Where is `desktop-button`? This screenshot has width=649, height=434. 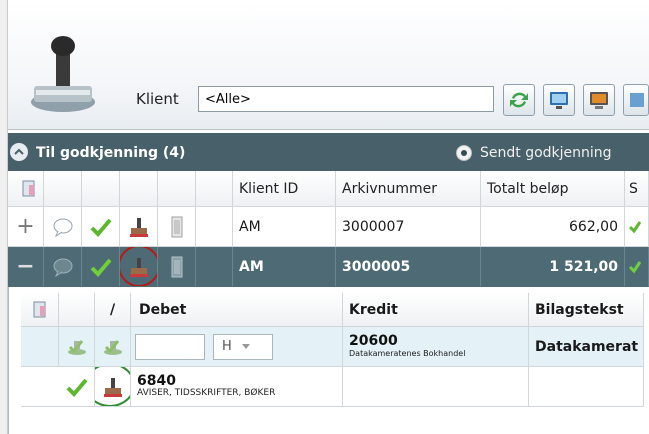 desktop-button is located at coordinates (599, 100).